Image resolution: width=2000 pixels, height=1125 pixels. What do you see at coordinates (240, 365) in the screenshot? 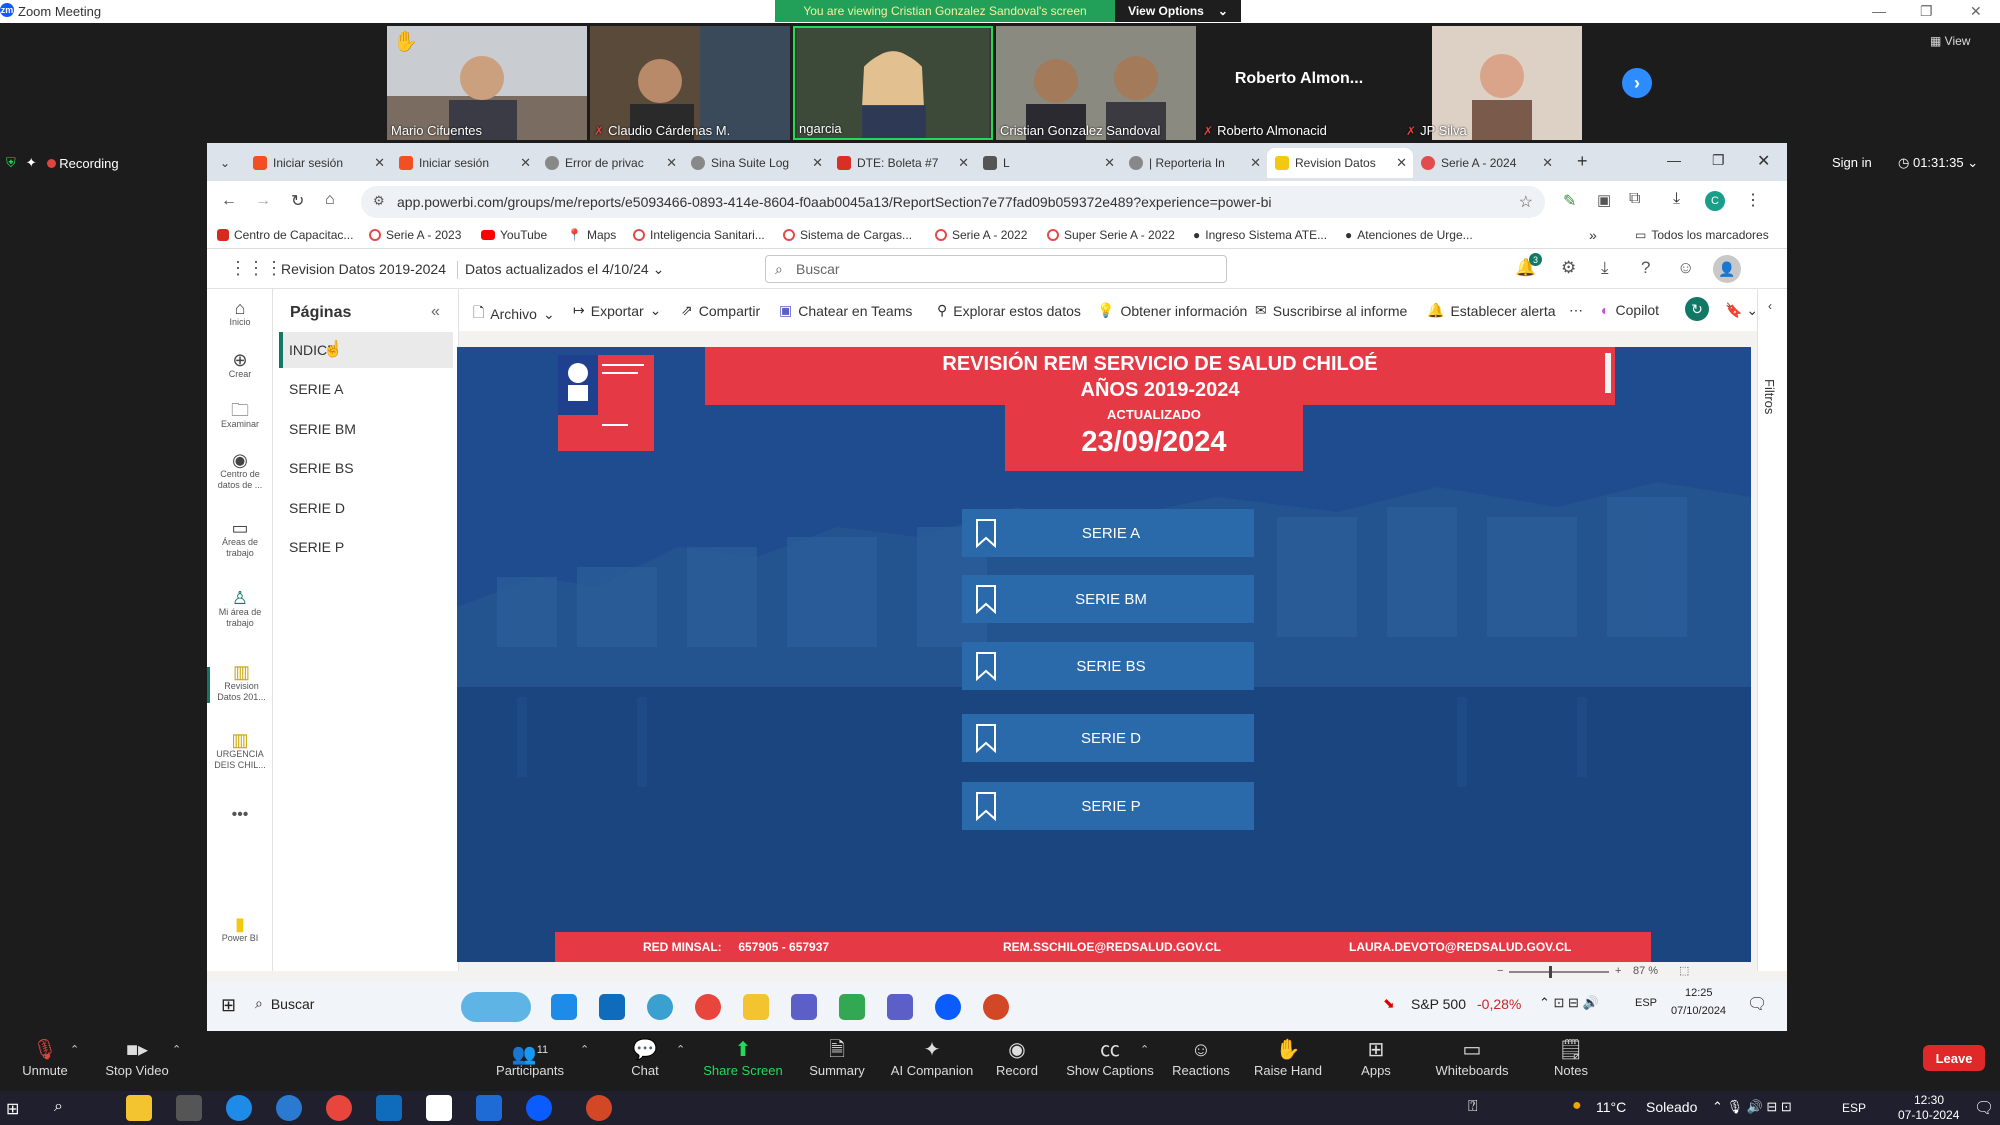
I see `nav-create: ⊕ Crear` at bounding box center [240, 365].